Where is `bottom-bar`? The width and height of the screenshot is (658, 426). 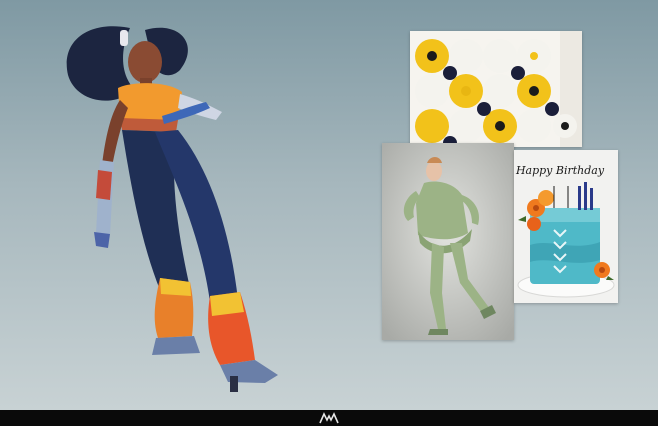
bottom-bar is located at coordinates (329, 418).